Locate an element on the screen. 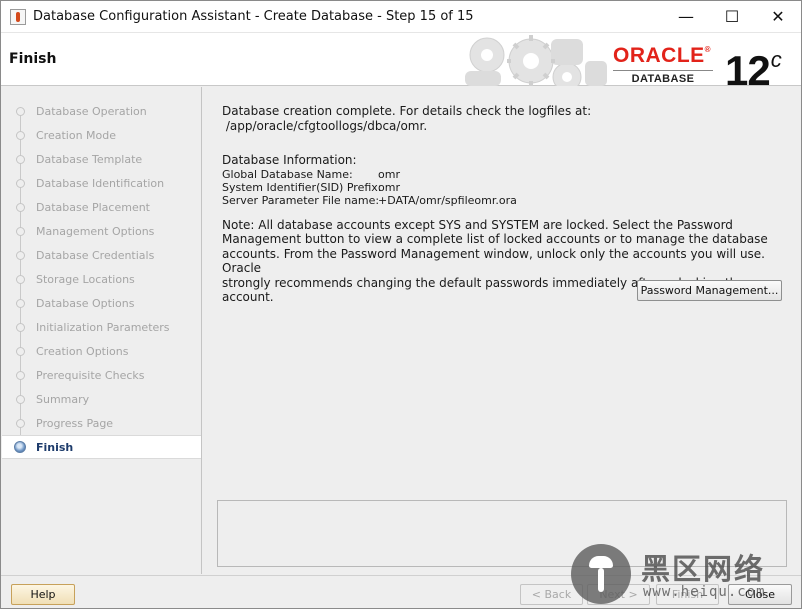 This screenshot has width=802, height=609. nav-step-label: Storage Locations is located at coordinates (85, 279).